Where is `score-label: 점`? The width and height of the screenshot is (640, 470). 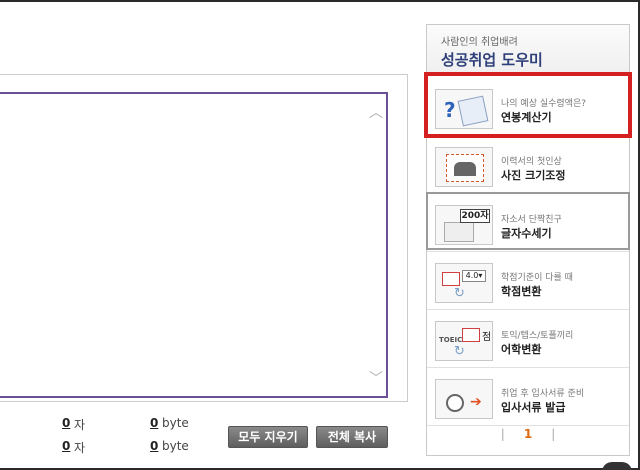 score-label: 점 is located at coordinates (487, 337).